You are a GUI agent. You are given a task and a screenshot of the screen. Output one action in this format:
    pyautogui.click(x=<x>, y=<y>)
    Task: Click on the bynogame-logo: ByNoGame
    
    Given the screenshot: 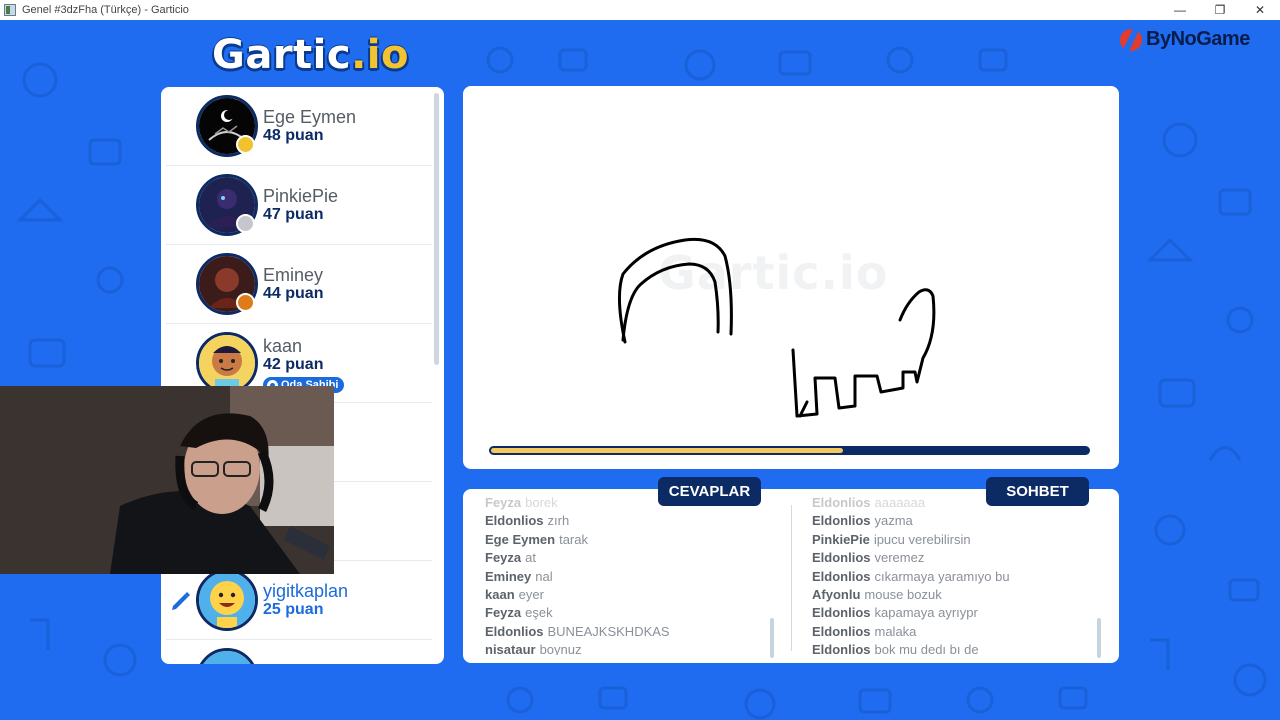 What is the action you would take?
    pyautogui.click(x=1185, y=39)
    